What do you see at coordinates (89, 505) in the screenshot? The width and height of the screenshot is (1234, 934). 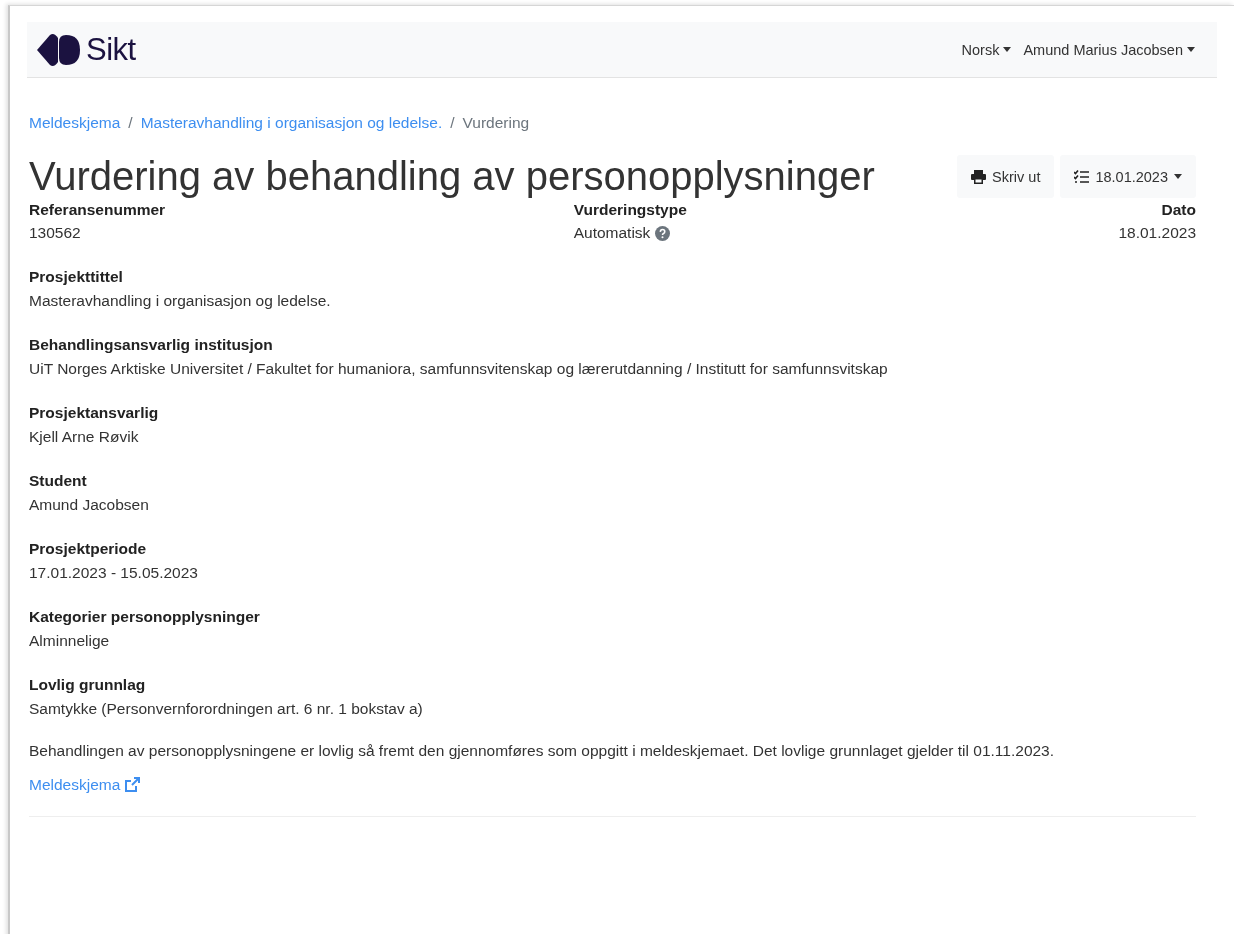 I see `field-value: Amund Jacobsen` at bounding box center [89, 505].